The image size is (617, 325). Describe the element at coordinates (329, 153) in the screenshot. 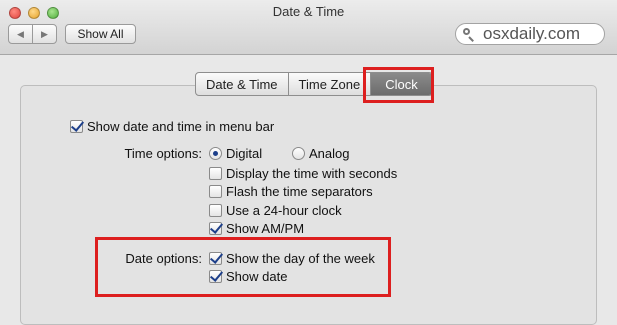

I see `analog-label: Analog` at that location.